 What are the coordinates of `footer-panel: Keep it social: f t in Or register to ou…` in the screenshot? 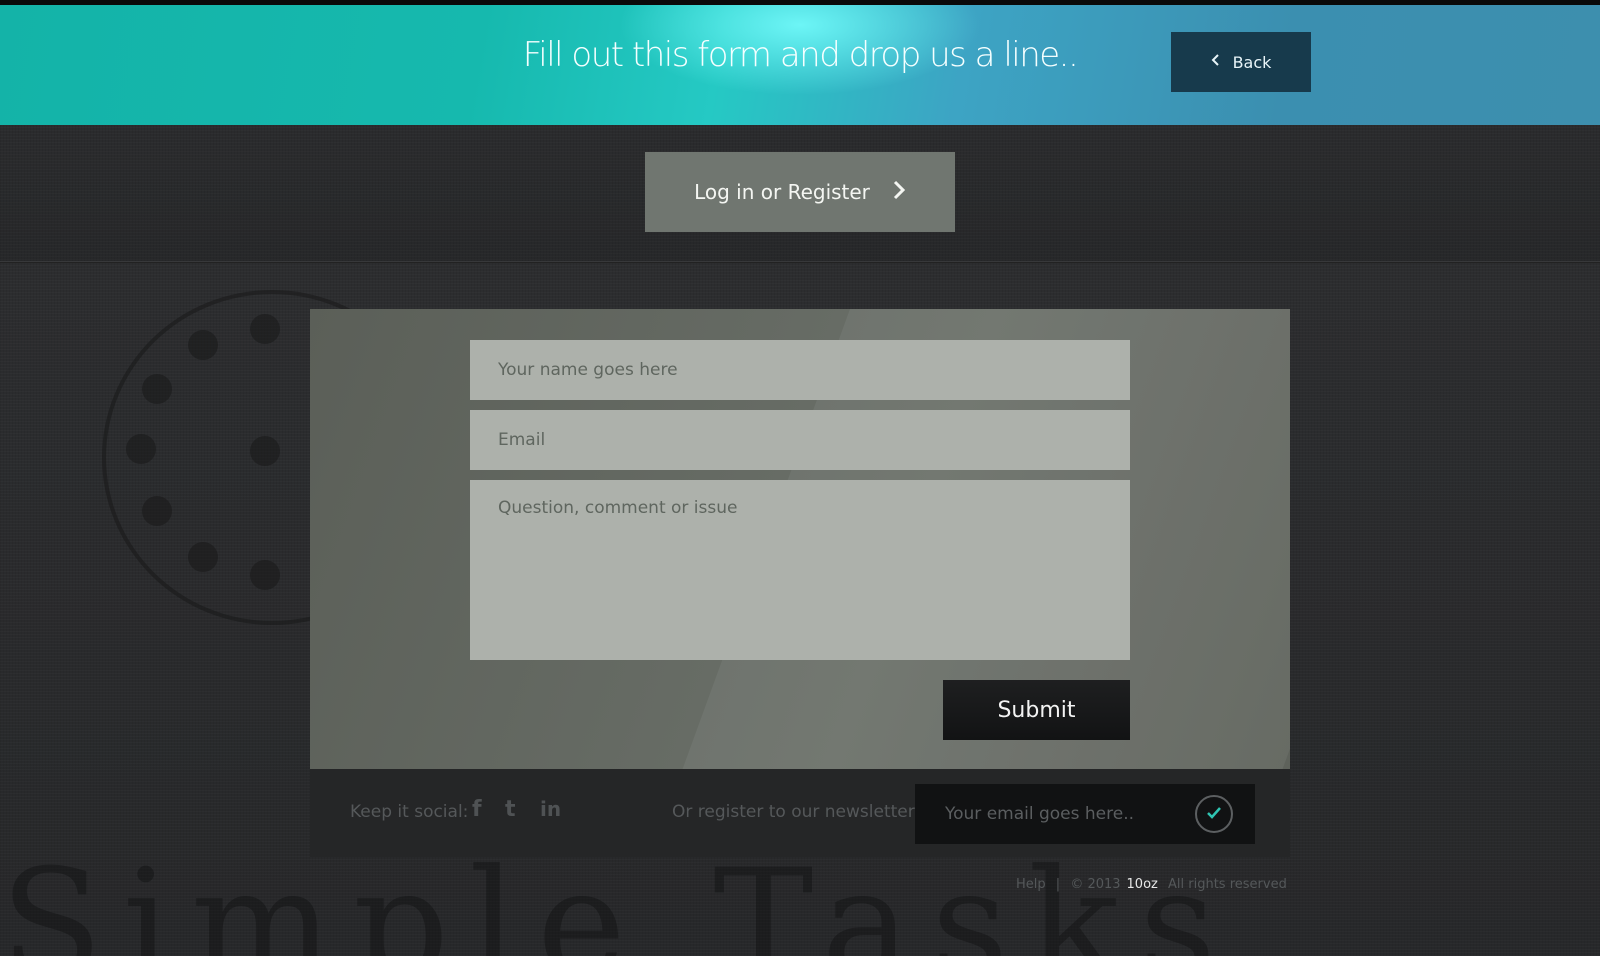 It's located at (800, 813).